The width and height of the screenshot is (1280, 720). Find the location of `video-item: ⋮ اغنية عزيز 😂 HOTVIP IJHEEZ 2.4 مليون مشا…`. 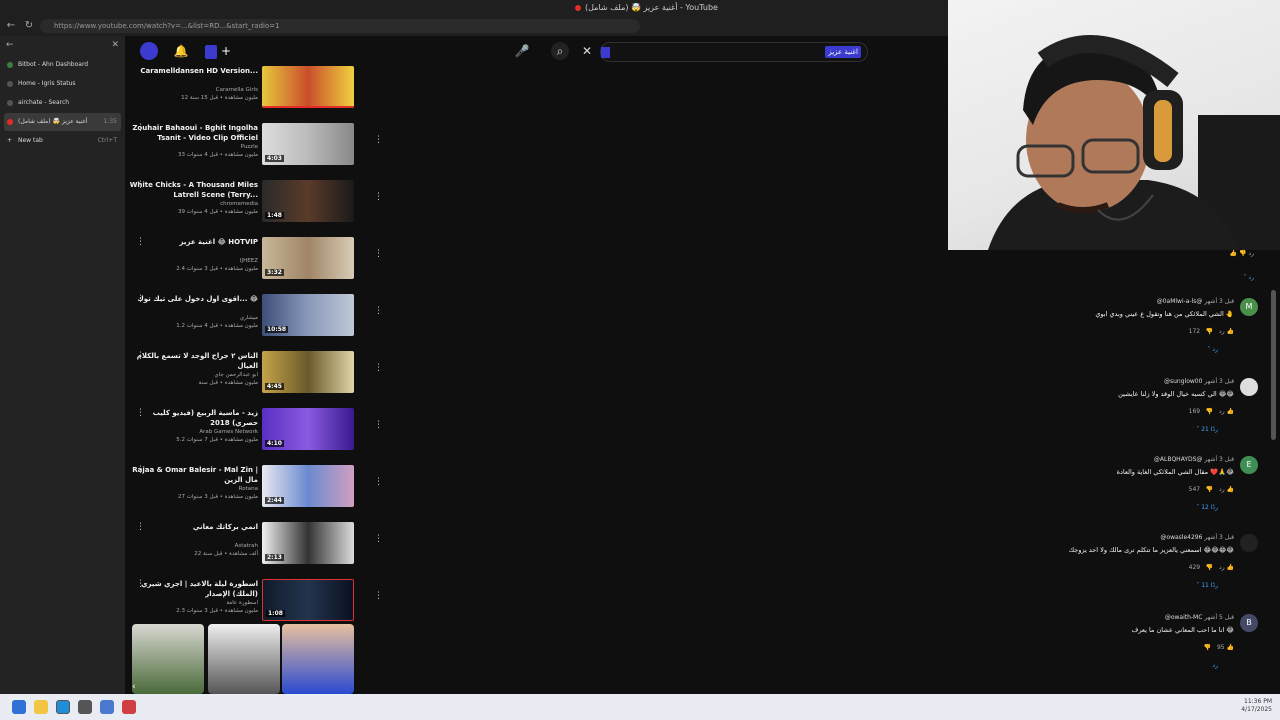

video-item: ⋮ اغنية عزيز 😂 HOTVIP IJHEEZ 2.4 مليون مشا… is located at coordinates (255, 265).